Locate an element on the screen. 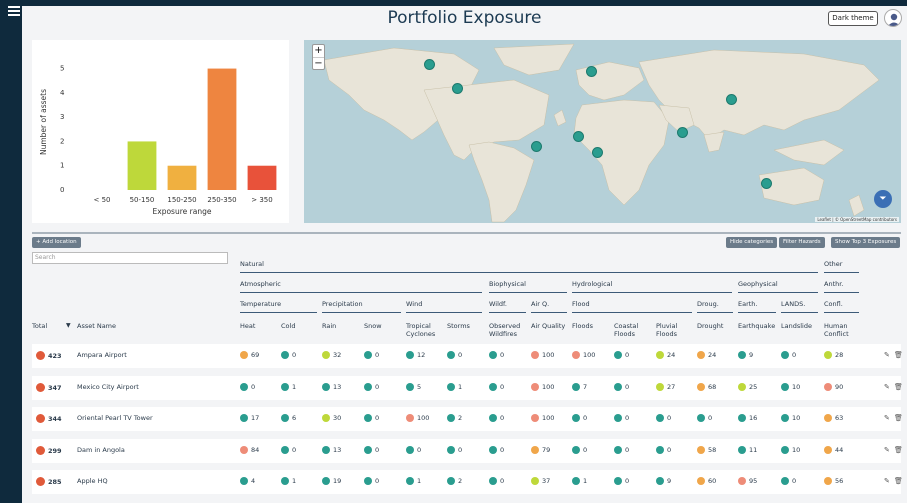  hazard-cell: 90 is located at coordinates (833, 387).